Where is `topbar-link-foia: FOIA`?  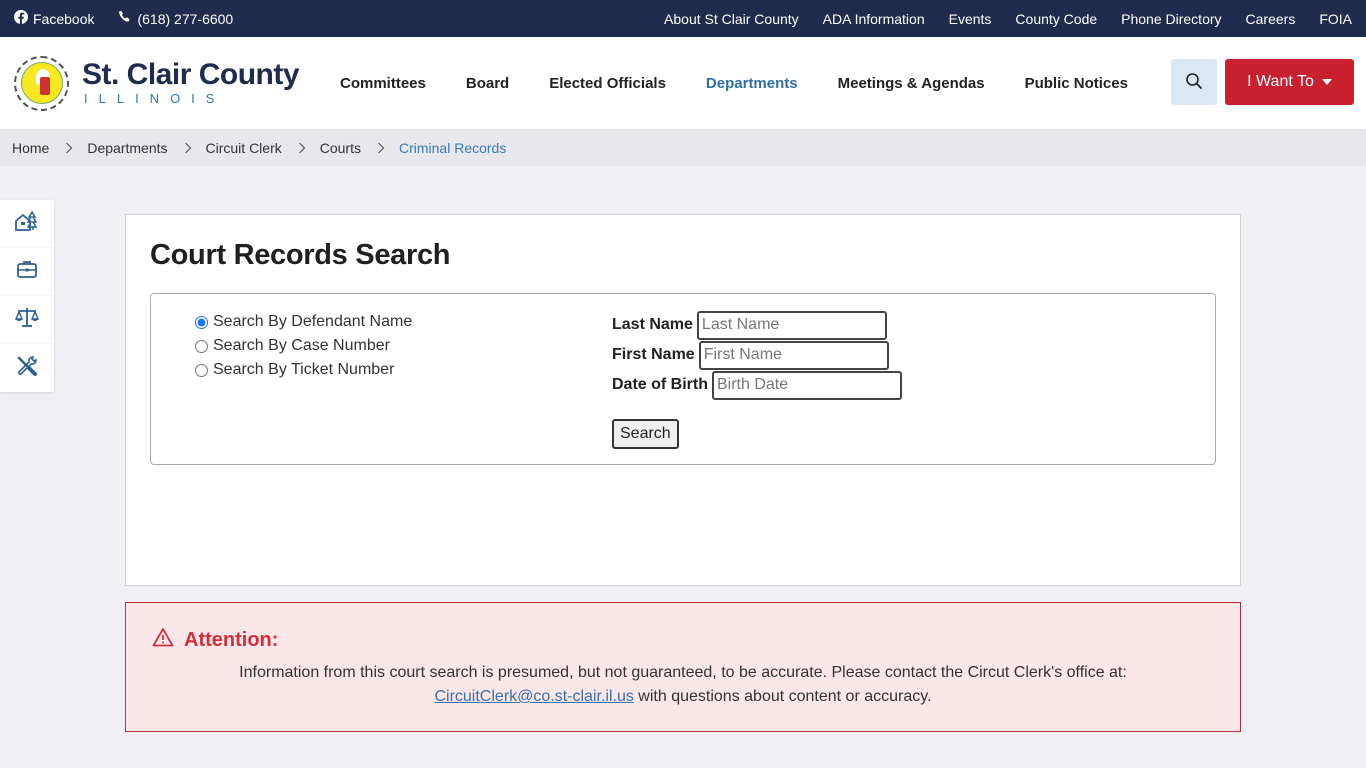
topbar-link-foia: FOIA is located at coordinates (1335, 19).